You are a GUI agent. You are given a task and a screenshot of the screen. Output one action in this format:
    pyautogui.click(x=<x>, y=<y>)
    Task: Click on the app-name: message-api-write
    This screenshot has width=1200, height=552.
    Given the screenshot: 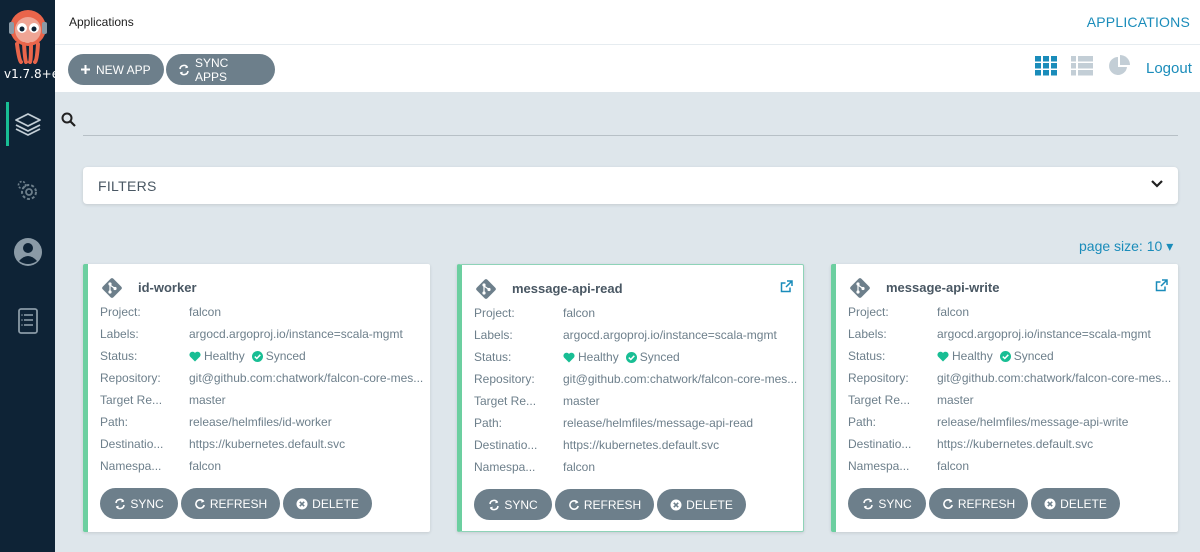 What is the action you would take?
    pyautogui.click(x=942, y=287)
    